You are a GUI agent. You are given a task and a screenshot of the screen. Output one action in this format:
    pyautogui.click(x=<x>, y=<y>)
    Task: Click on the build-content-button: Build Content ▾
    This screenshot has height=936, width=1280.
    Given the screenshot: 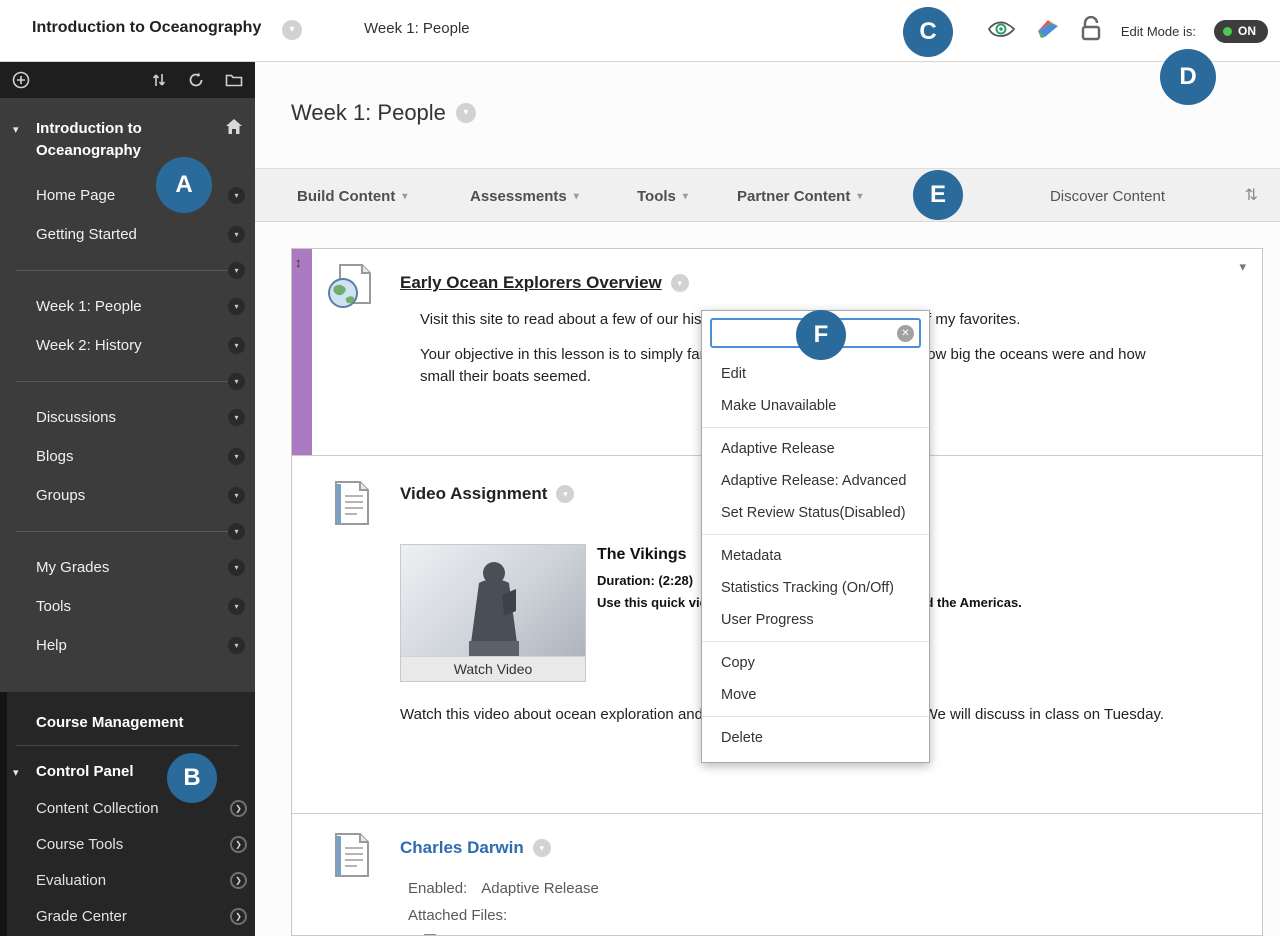 What is the action you would take?
    pyautogui.click(x=352, y=196)
    